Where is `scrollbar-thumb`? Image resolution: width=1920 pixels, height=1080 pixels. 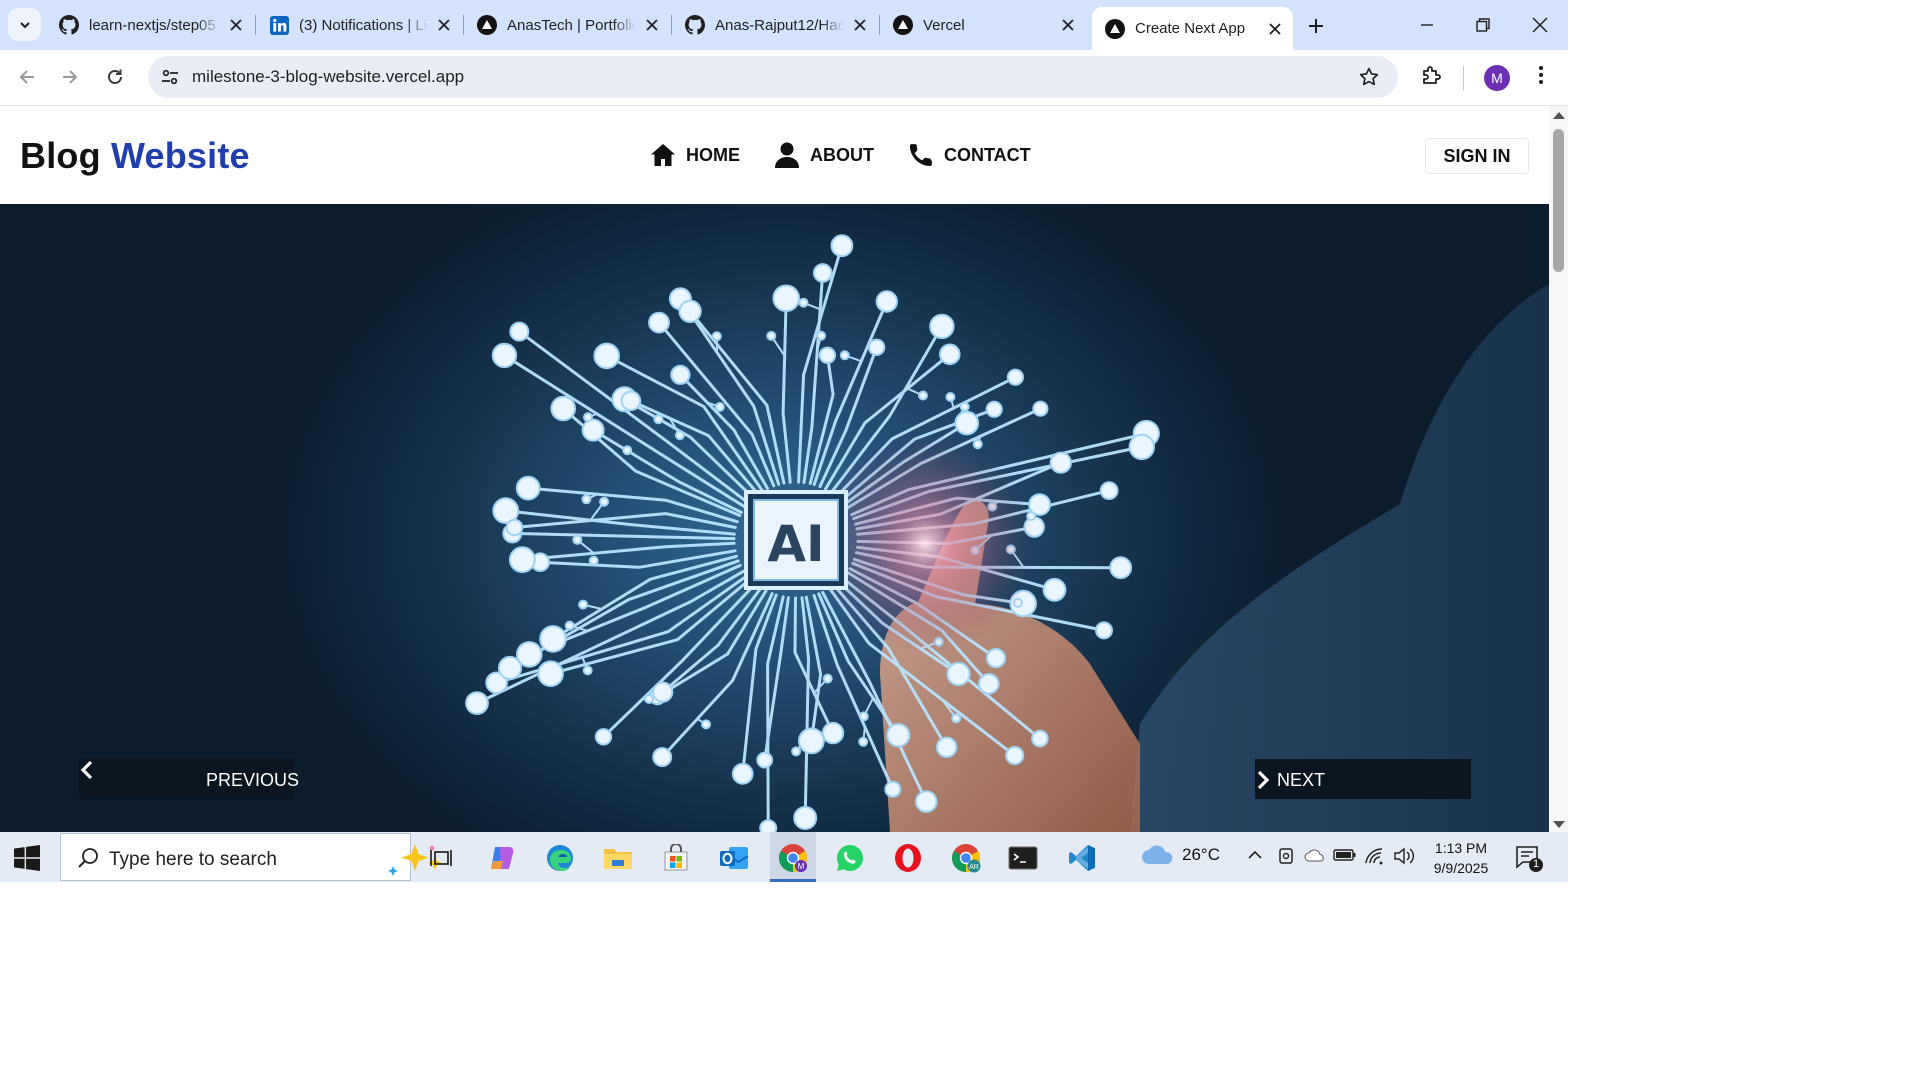 scrollbar-thumb is located at coordinates (1558, 200).